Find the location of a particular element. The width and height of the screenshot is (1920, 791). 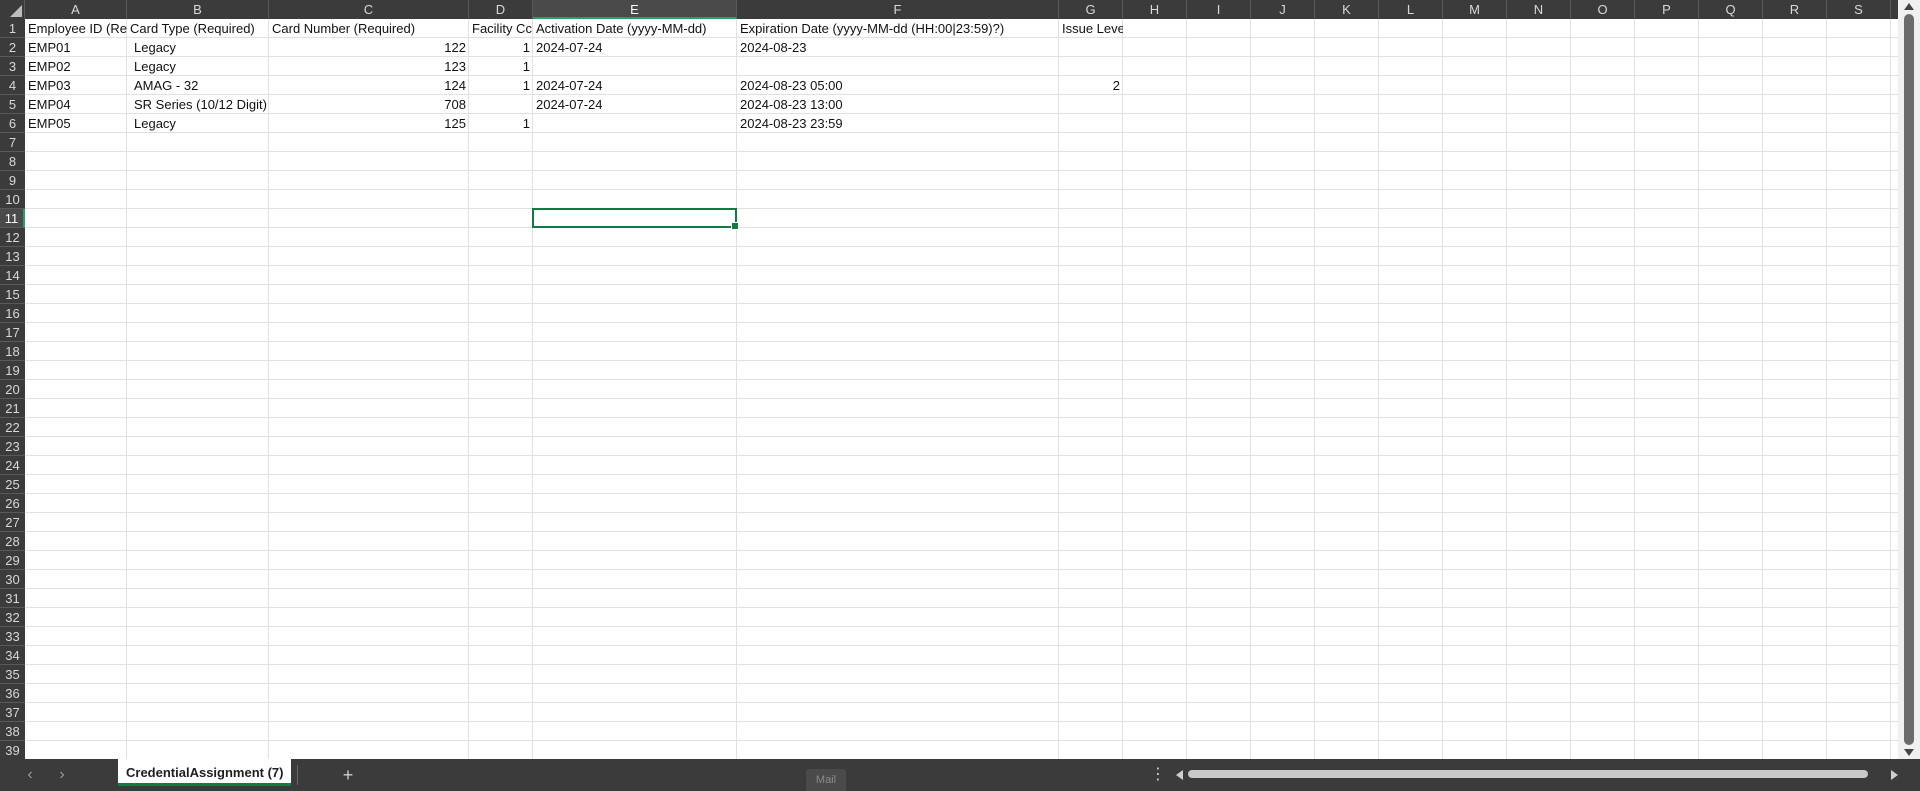

row-header-4: 4 is located at coordinates (12, 85).